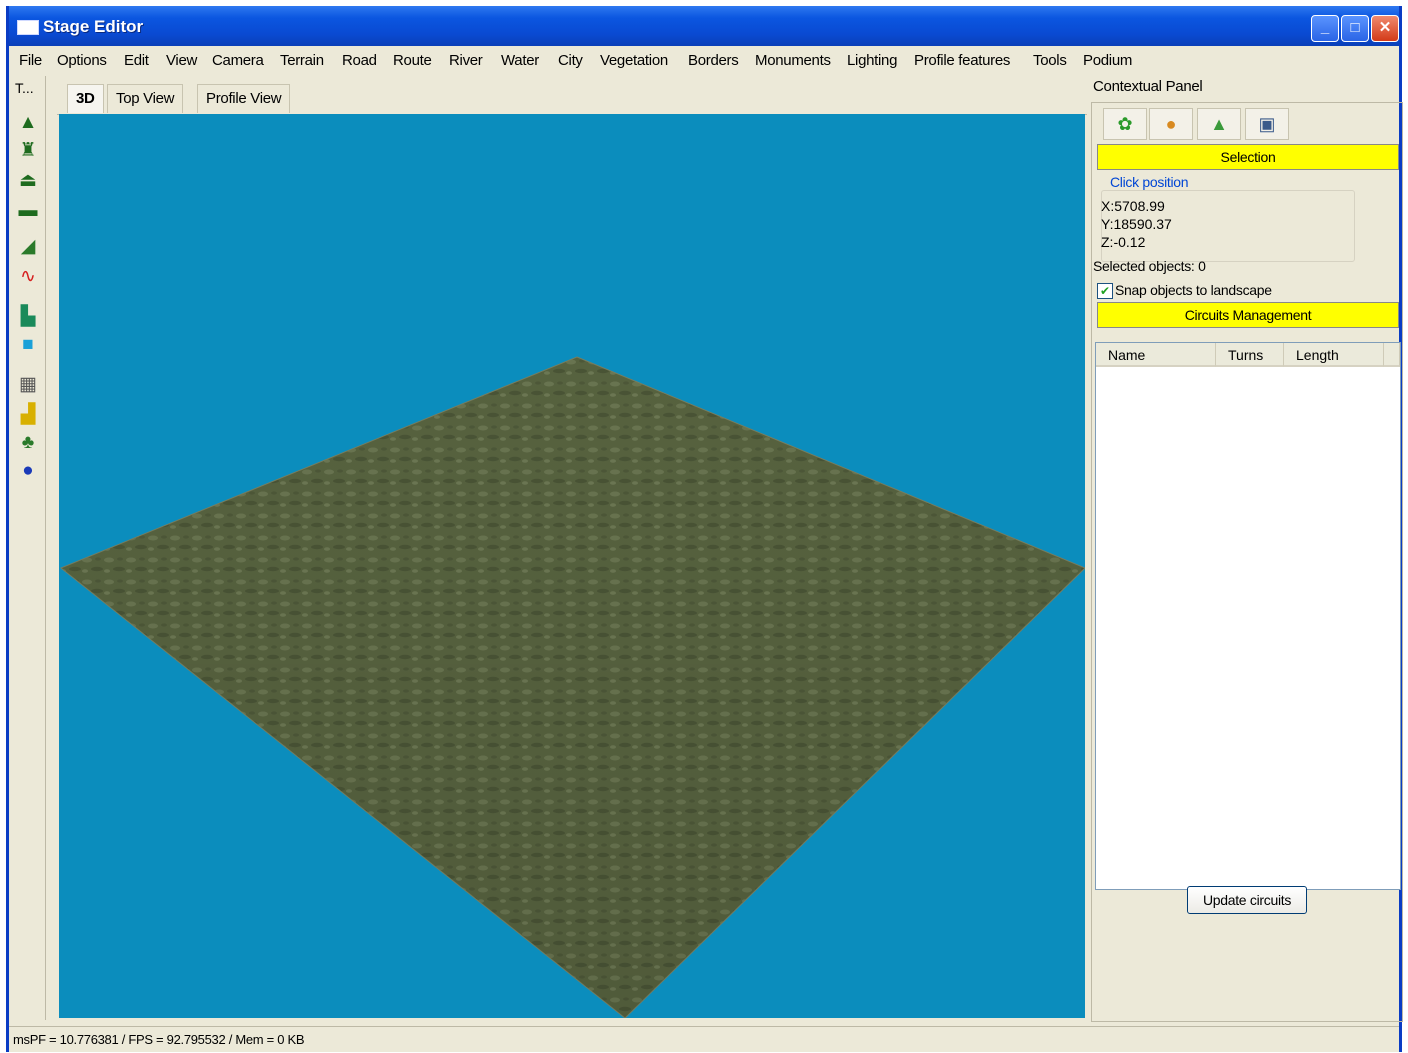 This screenshot has width=1408, height=1053. Describe the element at coordinates (1247, 900) in the screenshot. I see `update-circuits-button: Update circuits` at that location.